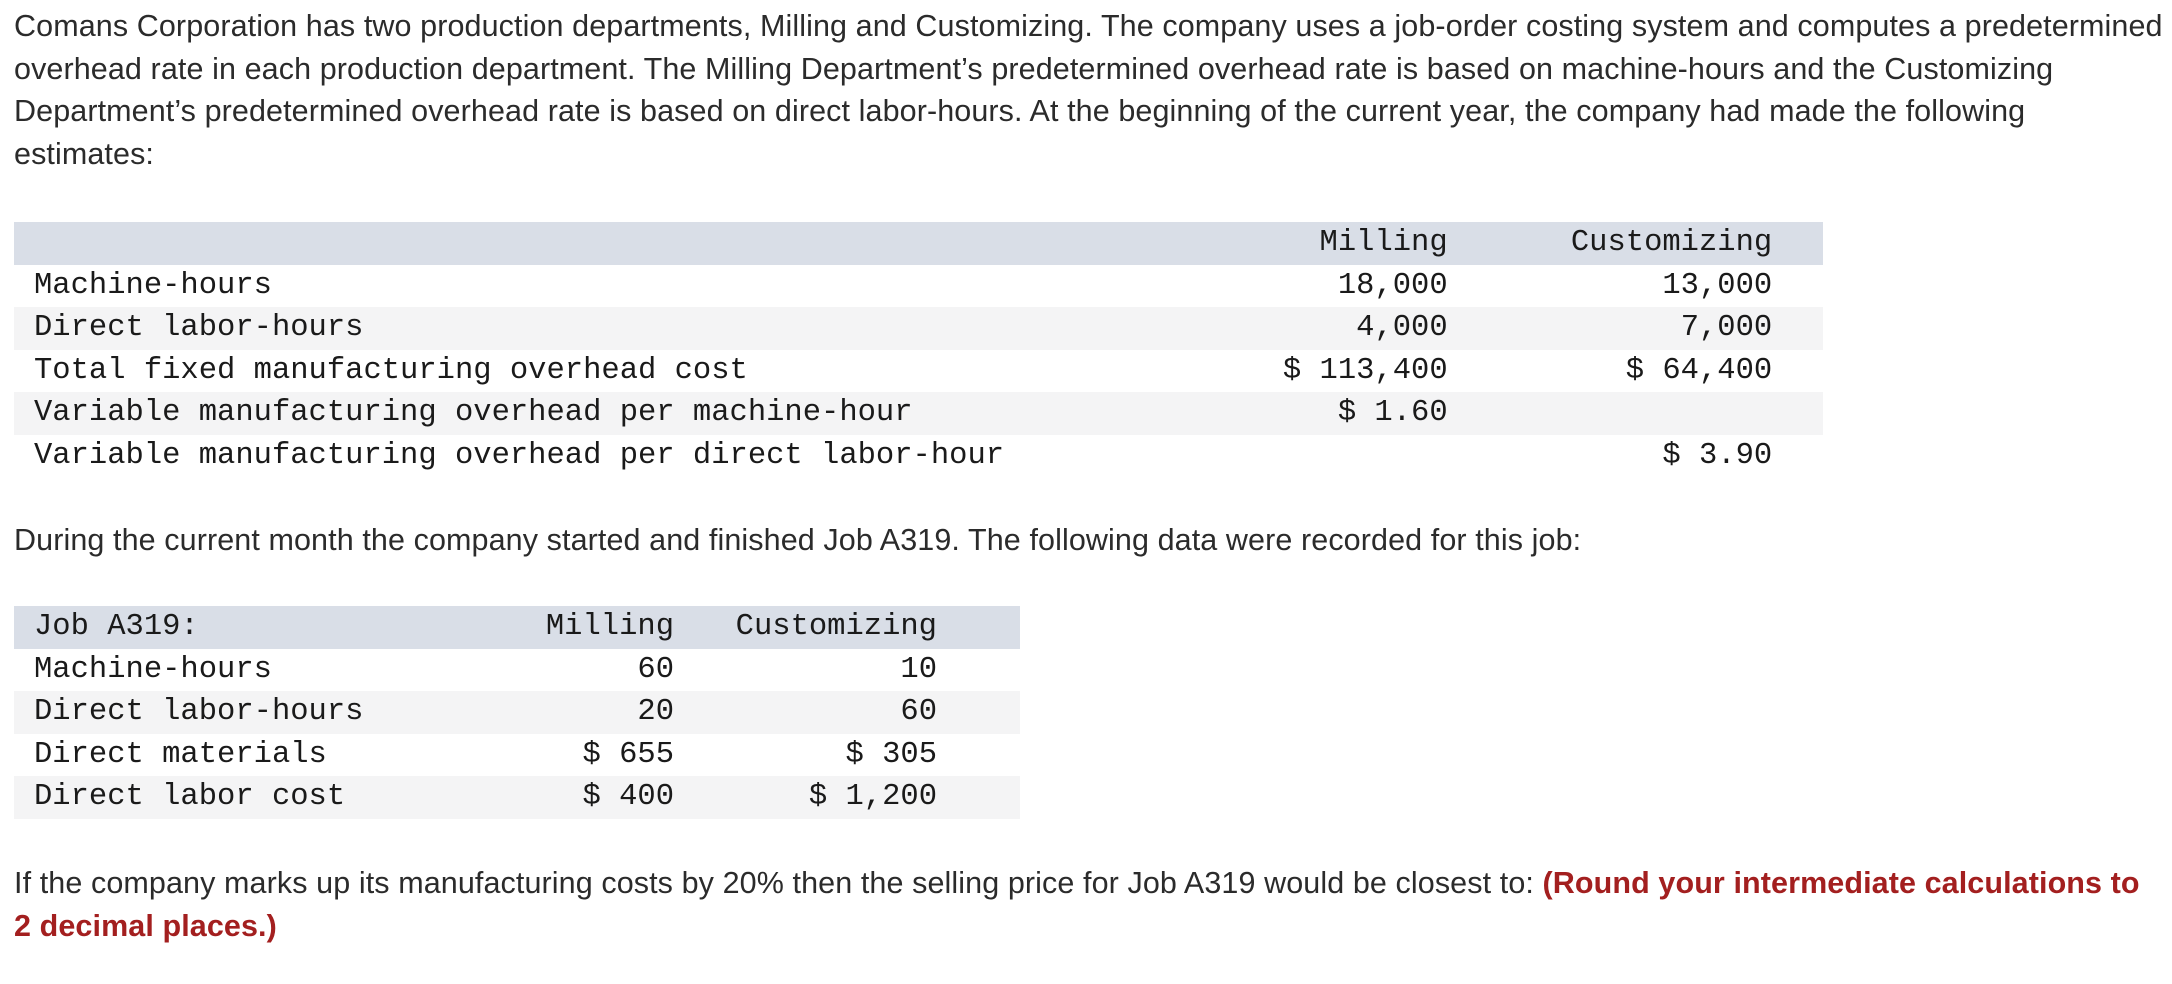  What do you see at coordinates (517, 797) in the screenshot?
I see `job-row-direct-labor-cost: Direct labor cost $ 400 $ 1,200` at bounding box center [517, 797].